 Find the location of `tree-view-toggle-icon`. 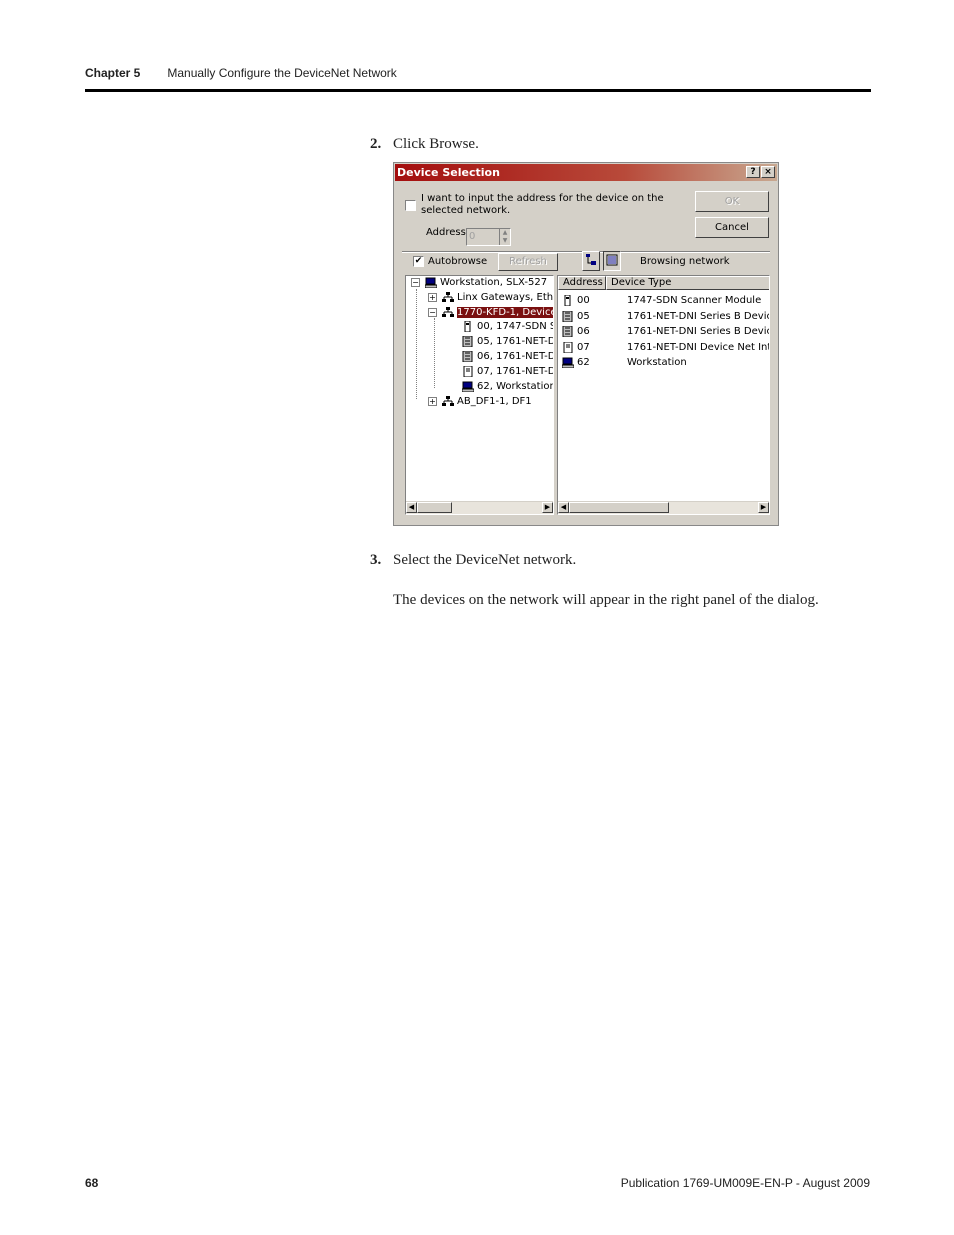

tree-view-toggle-icon is located at coordinates (591, 261).